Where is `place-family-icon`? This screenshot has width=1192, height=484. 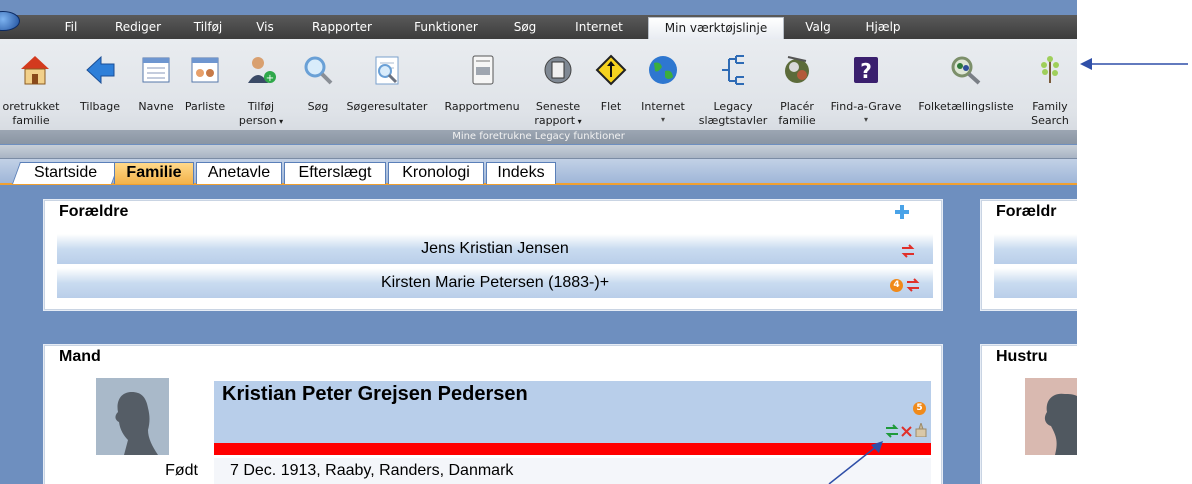
place-family-icon is located at coordinates (797, 69).